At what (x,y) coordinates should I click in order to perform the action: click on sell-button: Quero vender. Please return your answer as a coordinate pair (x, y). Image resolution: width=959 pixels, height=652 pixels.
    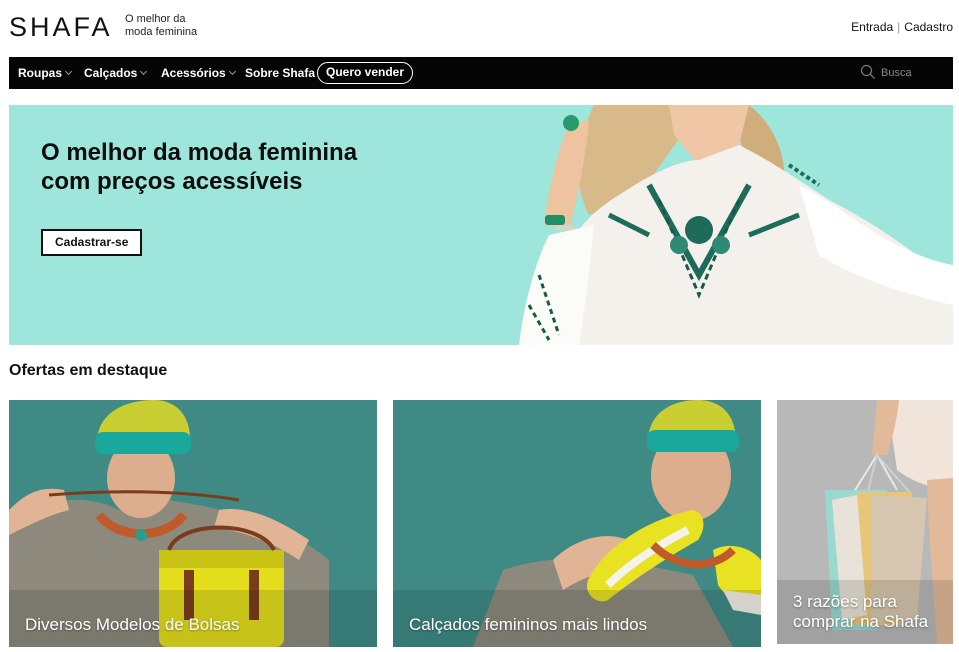
    Looking at the image, I should click on (365, 73).